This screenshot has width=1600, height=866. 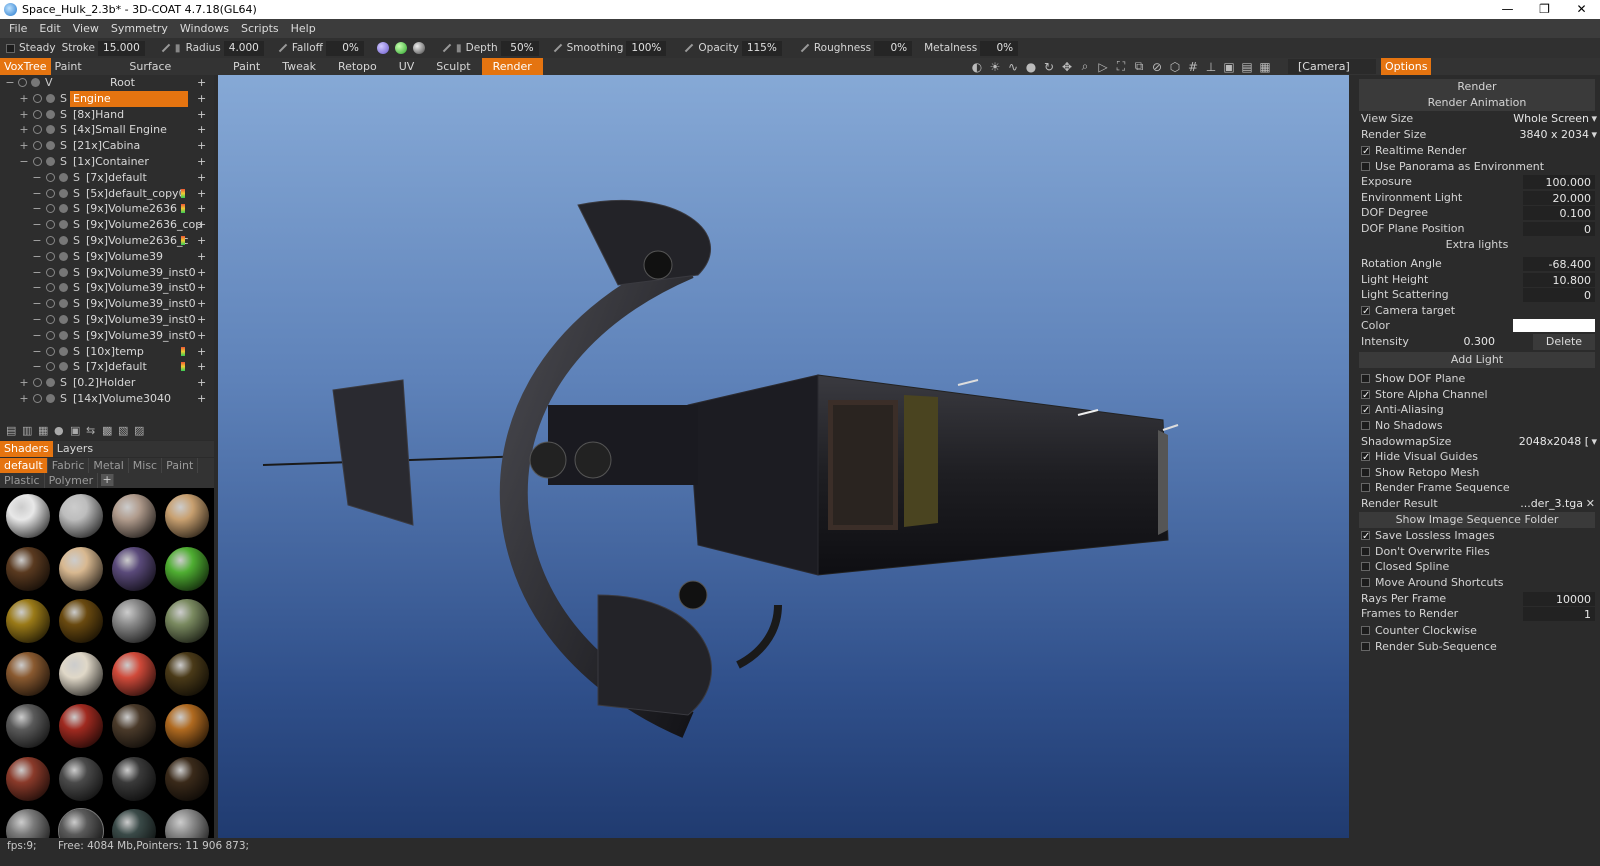 I want to click on drop-icon: ●, so click(x=1031, y=67).